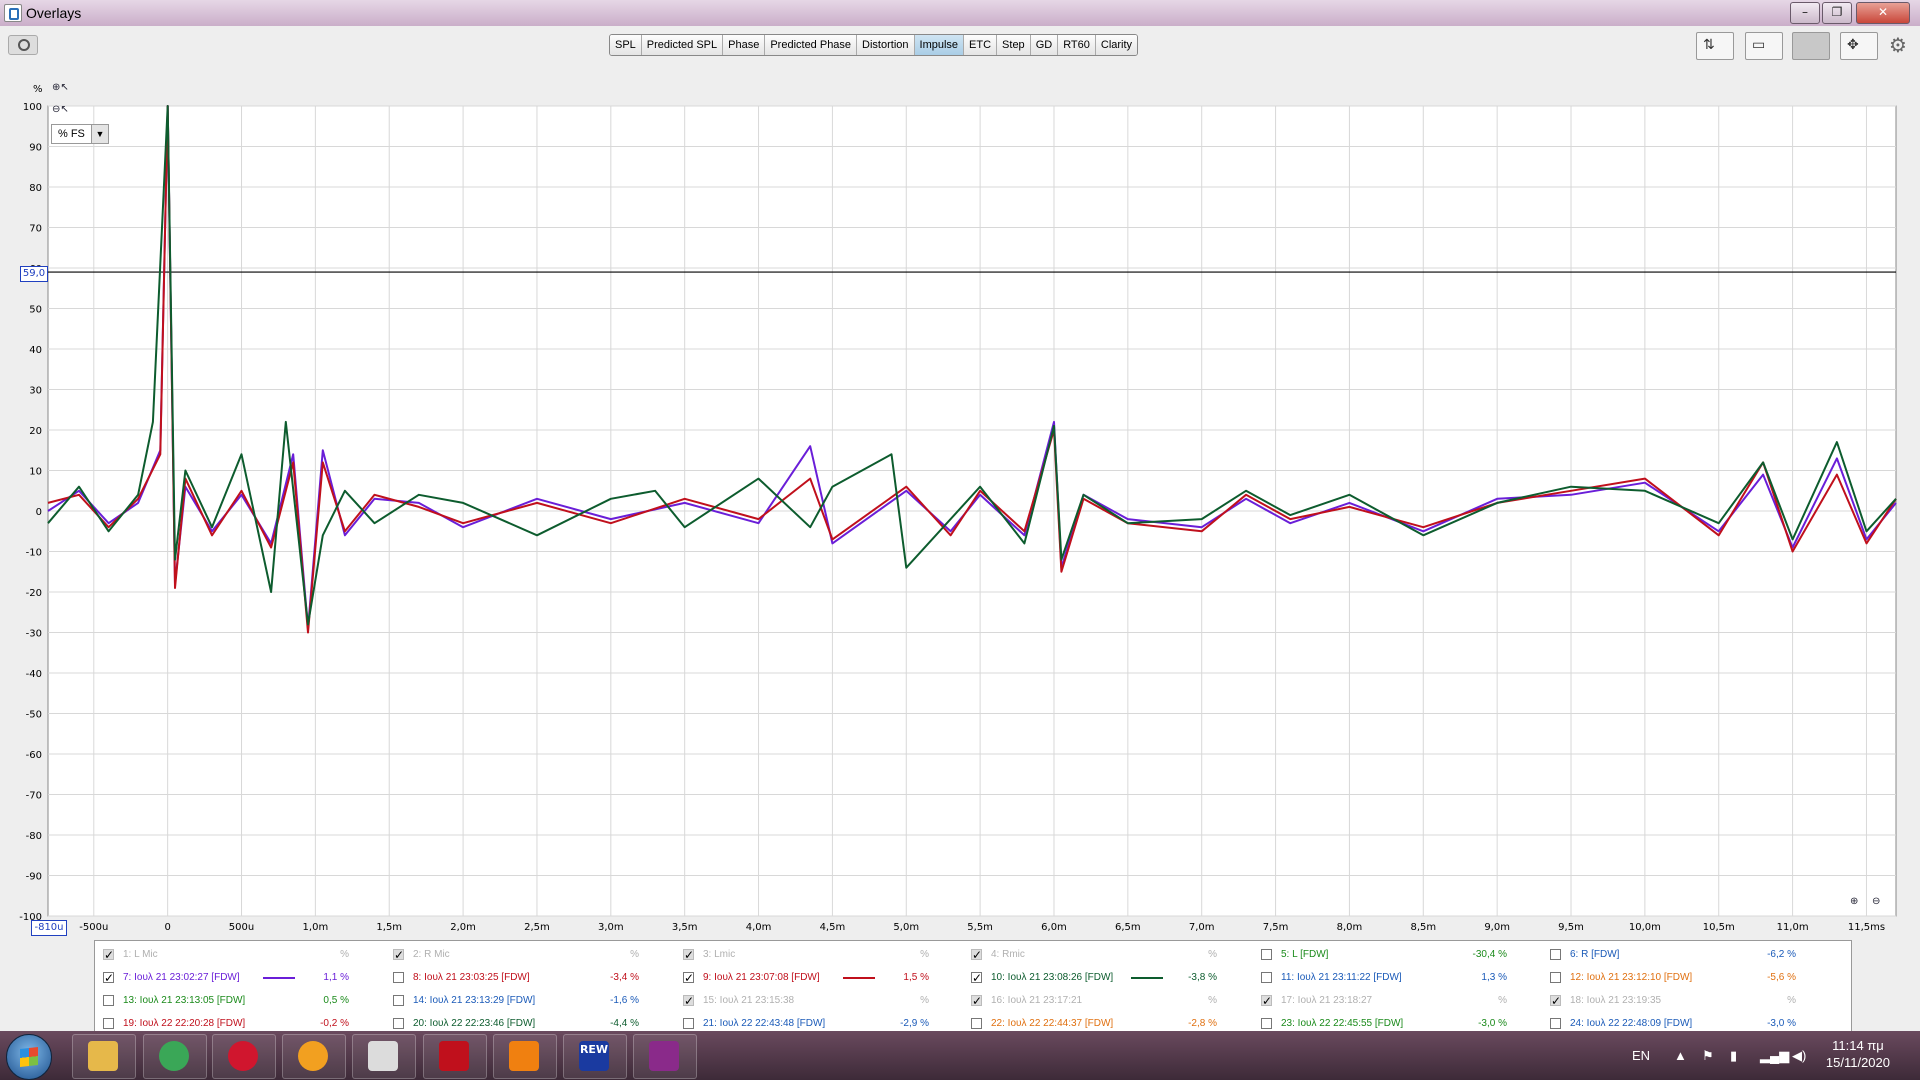  Describe the element at coordinates (759, 927) in the screenshot. I see `x-tick-label: 4,0m` at that location.